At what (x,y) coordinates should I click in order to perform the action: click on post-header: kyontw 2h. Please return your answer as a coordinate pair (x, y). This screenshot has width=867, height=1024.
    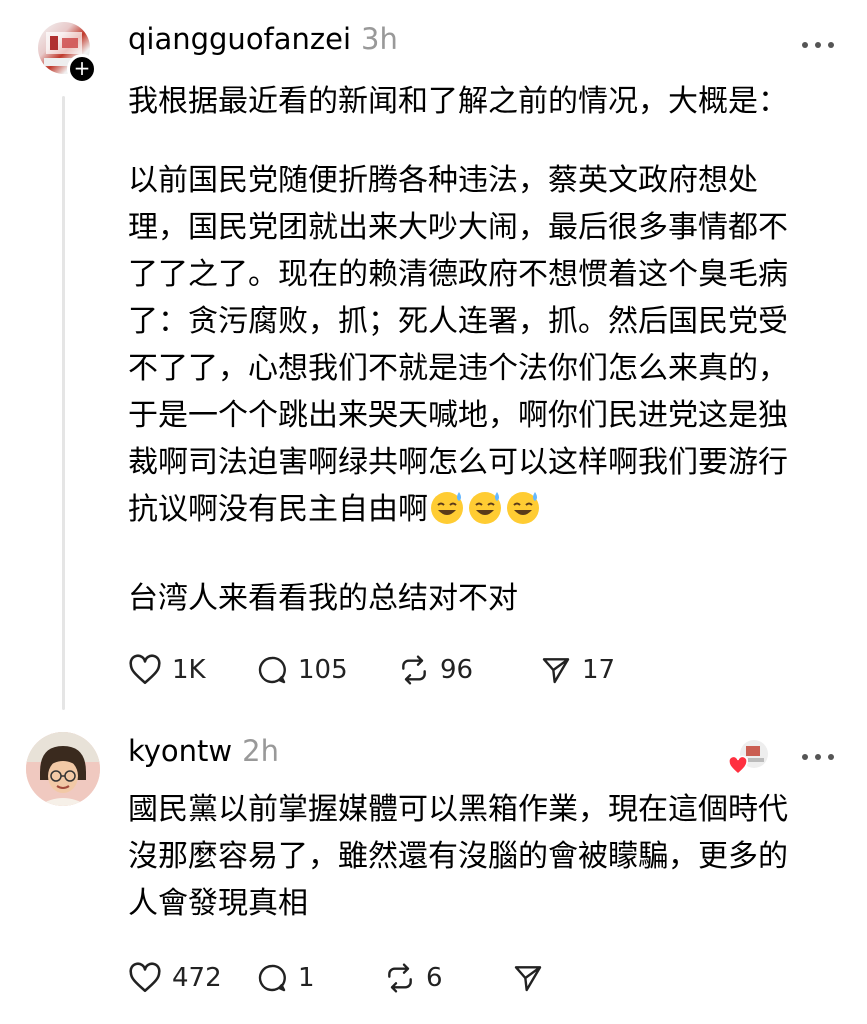
    Looking at the image, I should click on (203, 751).